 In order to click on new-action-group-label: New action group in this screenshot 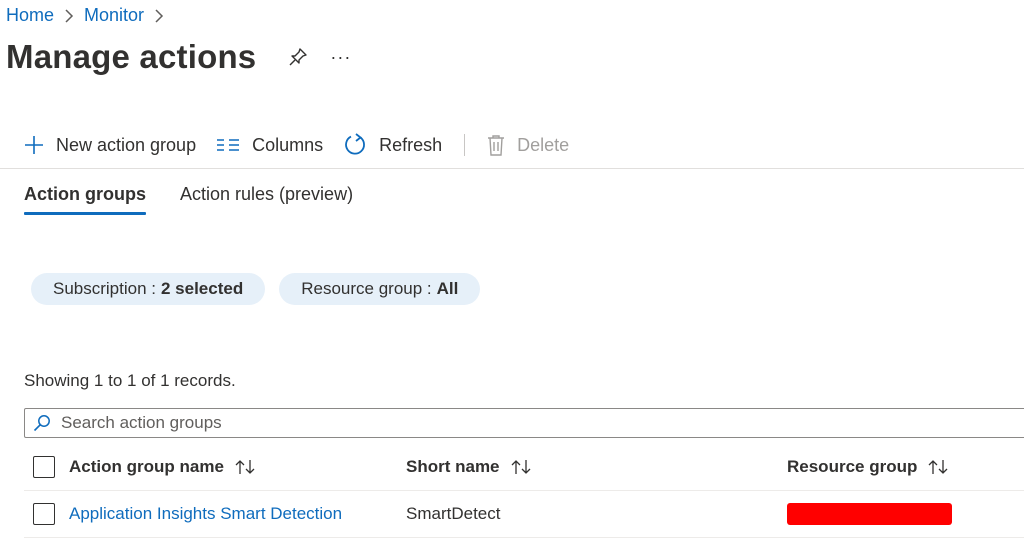, I will do `click(126, 144)`.